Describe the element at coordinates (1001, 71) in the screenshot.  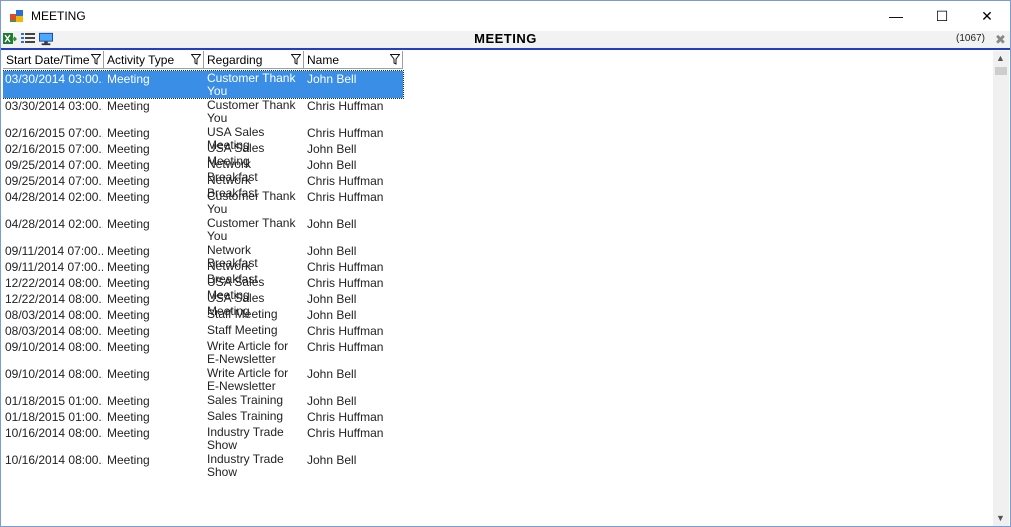
I see `scroll-thumb` at that location.